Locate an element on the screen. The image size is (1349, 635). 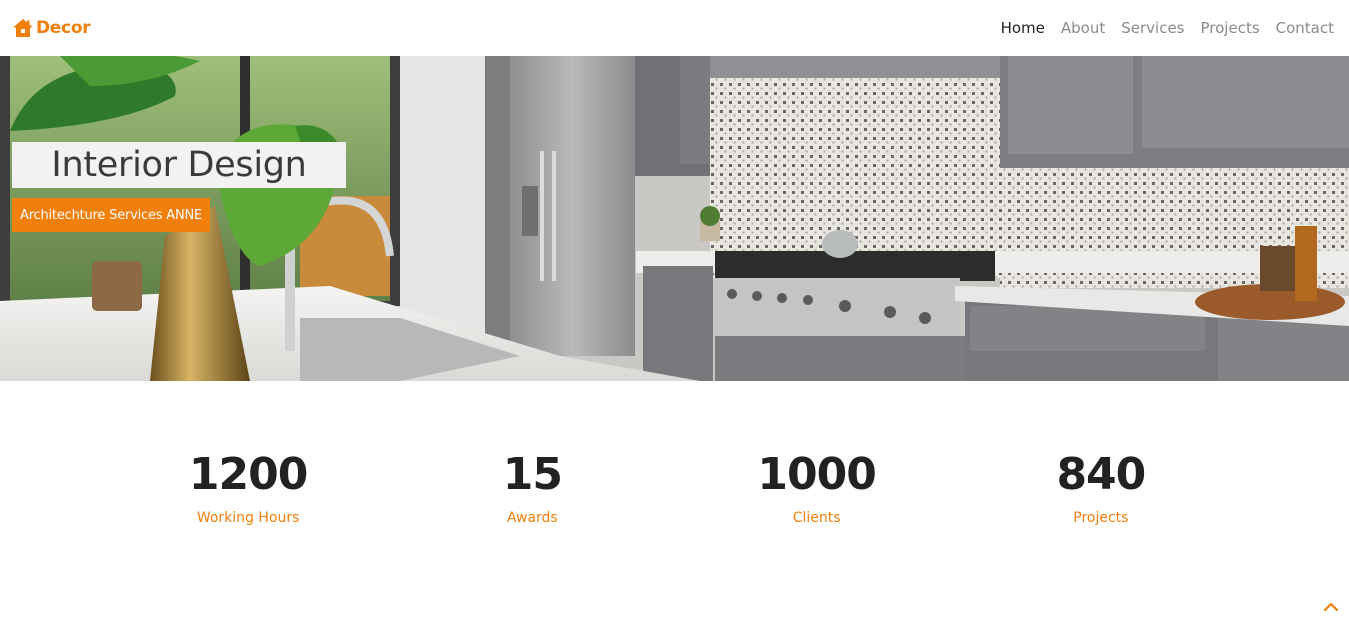
stat-label: Working Hours is located at coordinates (248, 518).